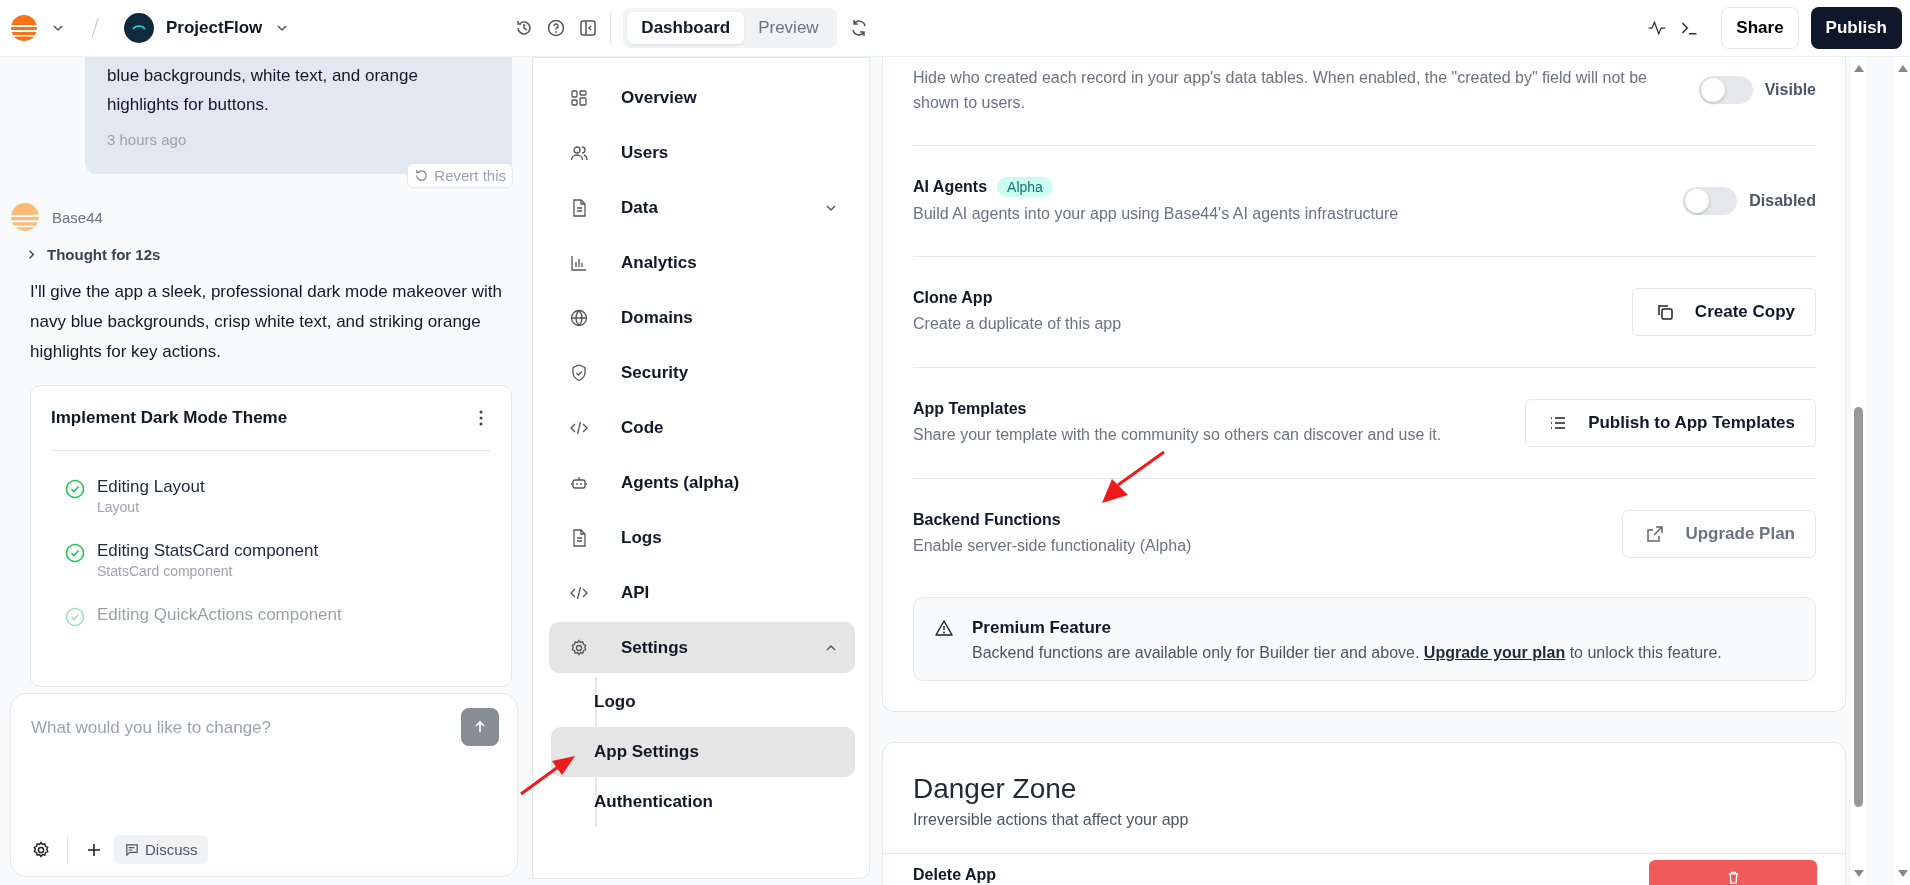 This screenshot has height=885, width=1910. I want to click on section-description: Irreversible actions that affect your app, so click(1051, 820).